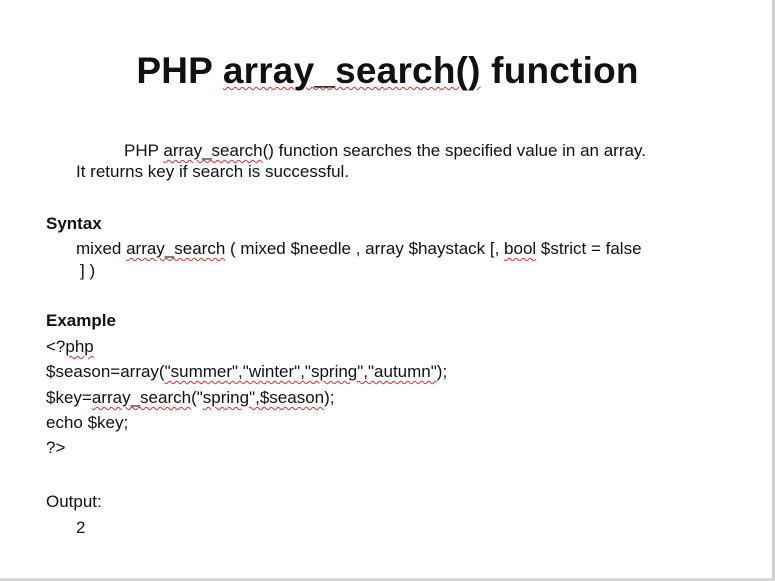 The width and height of the screenshot is (775, 581). Describe the element at coordinates (329, 397) in the screenshot. I see `code-close: );` at that location.